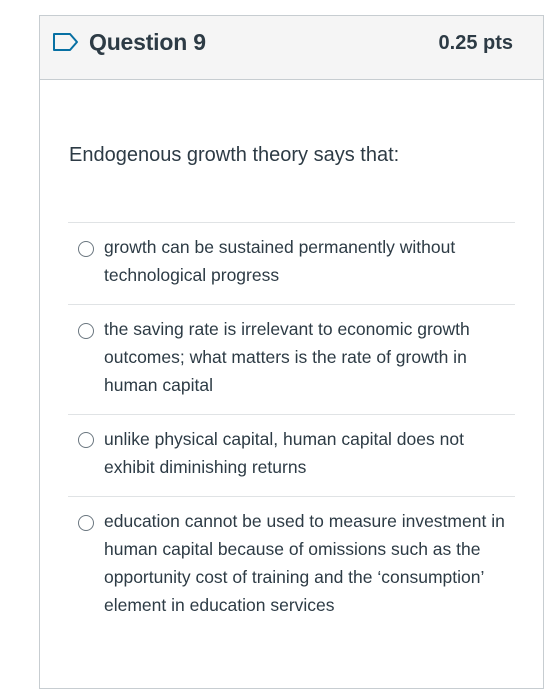 The image size is (560, 700). I want to click on question-title: Question 9, so click(147, 42).